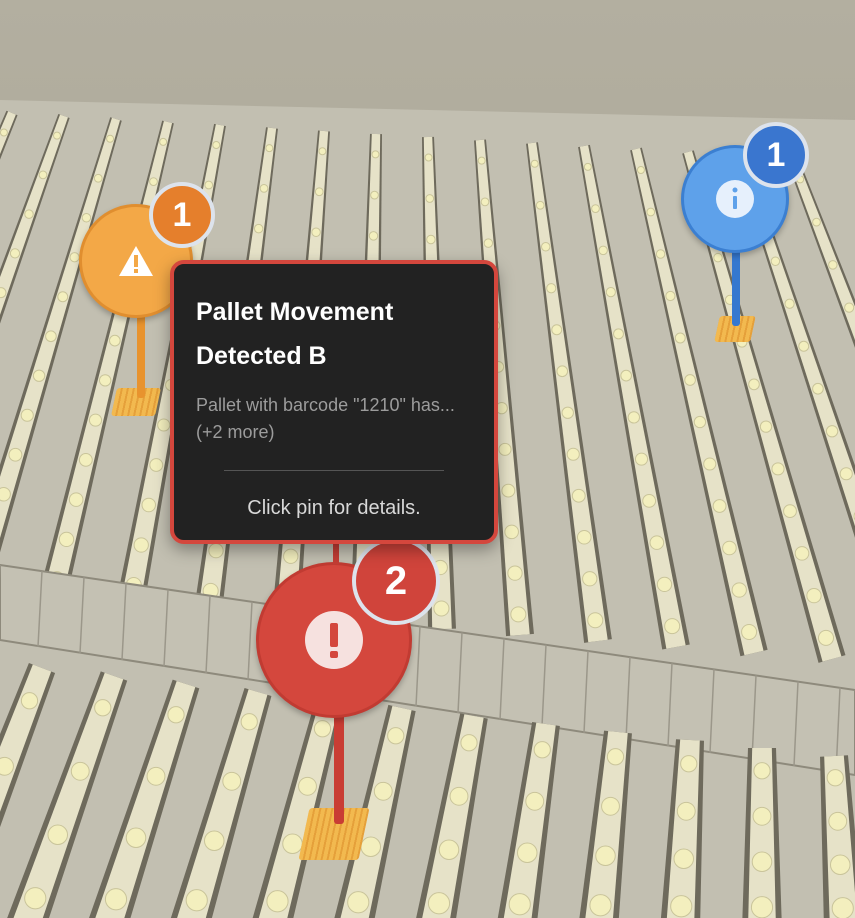 The image size is (855, 918). What do you see at coordinates (334, 470) in the screenshot?
I see `tooltip-divider` at bounding box center [334, 470].